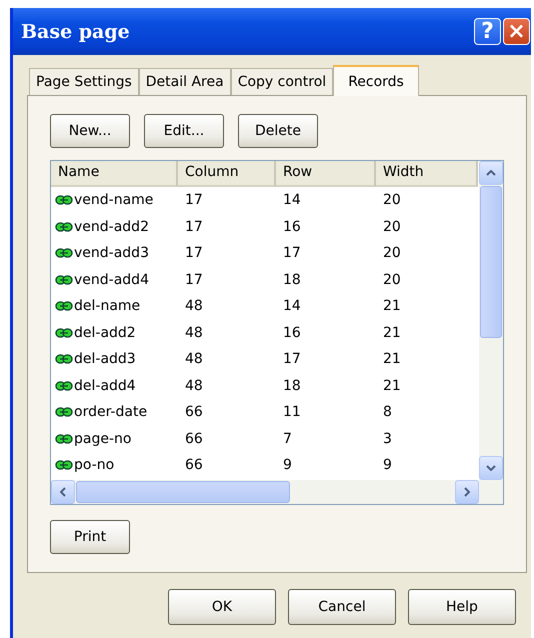 Image resolution: width=534 pixels, height=638 pixels. I want to click on record-name: del-name, so click(107, 306).